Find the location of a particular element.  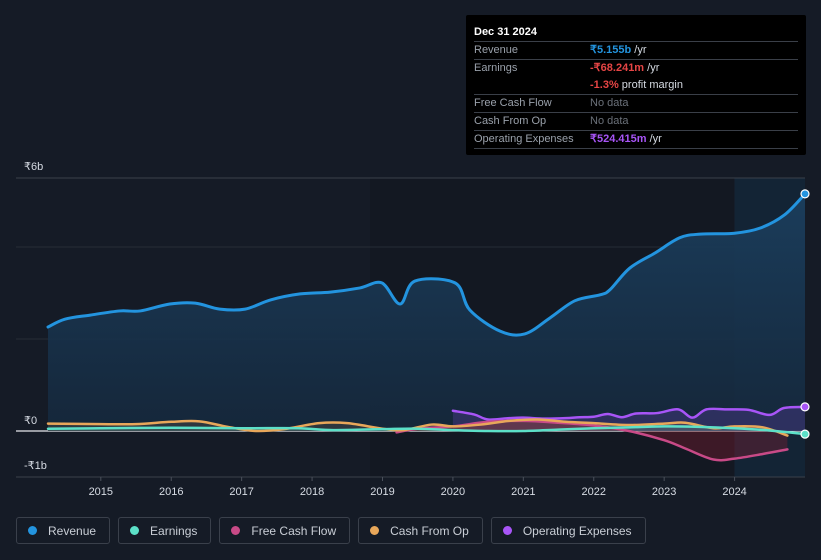

tooltip-row-earnings: Earnings -₹68.241m /yr is located at coordinates (636, 68).